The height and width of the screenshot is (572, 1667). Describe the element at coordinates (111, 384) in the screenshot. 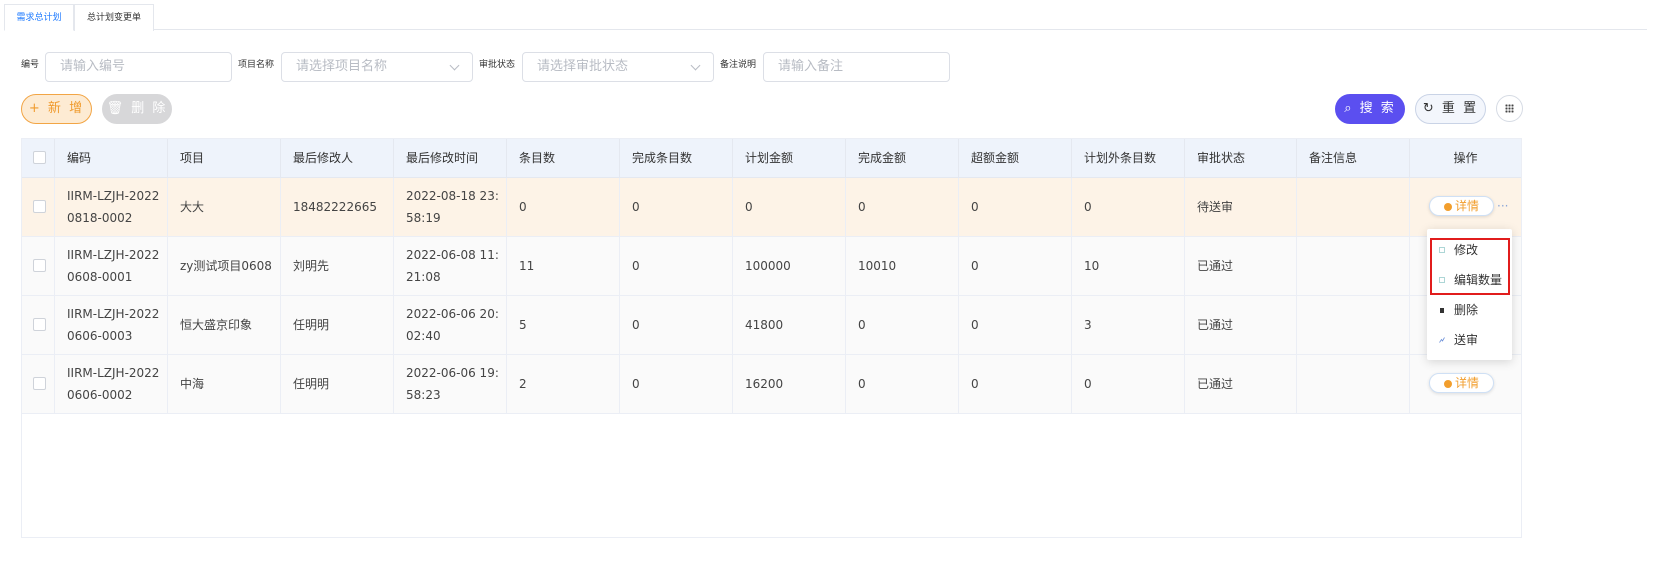

I see `cell-code: IIRM-LZJH-20220606-0002` at that location.